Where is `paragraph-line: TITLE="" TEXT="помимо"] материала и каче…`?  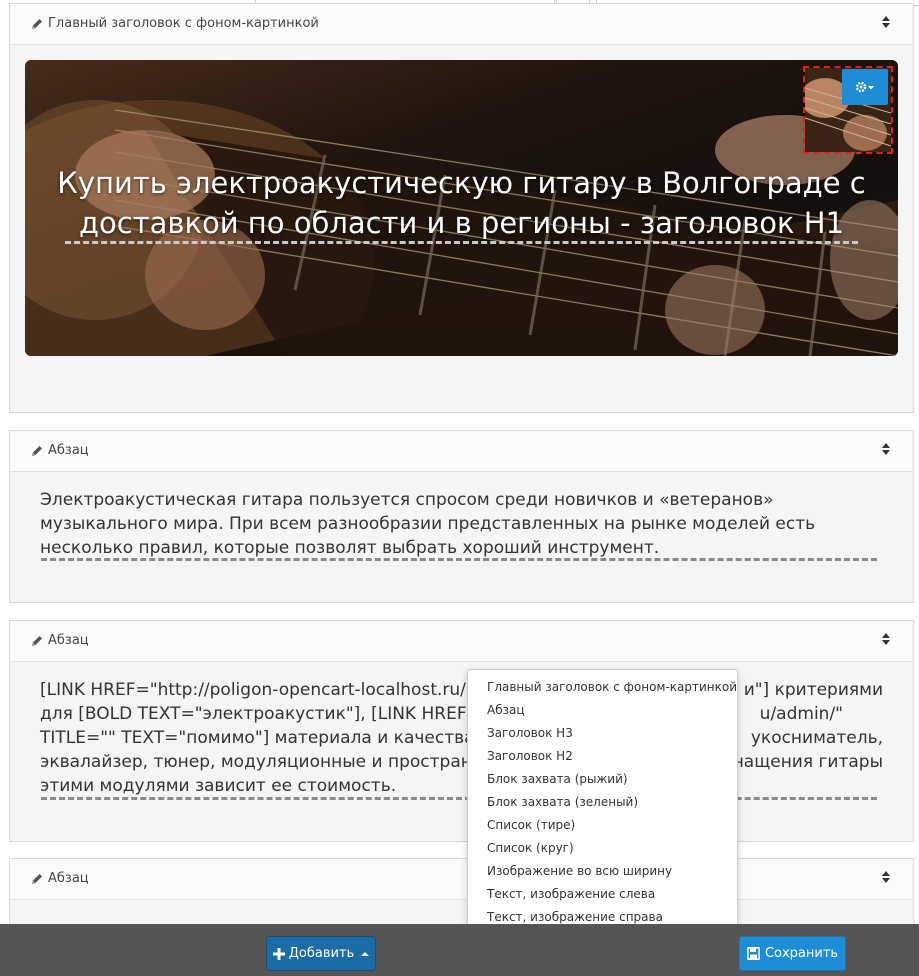
paragraph-line: TITLE="" TEXT="помимо"] материала и каче… is located at coordinates (270, 738).